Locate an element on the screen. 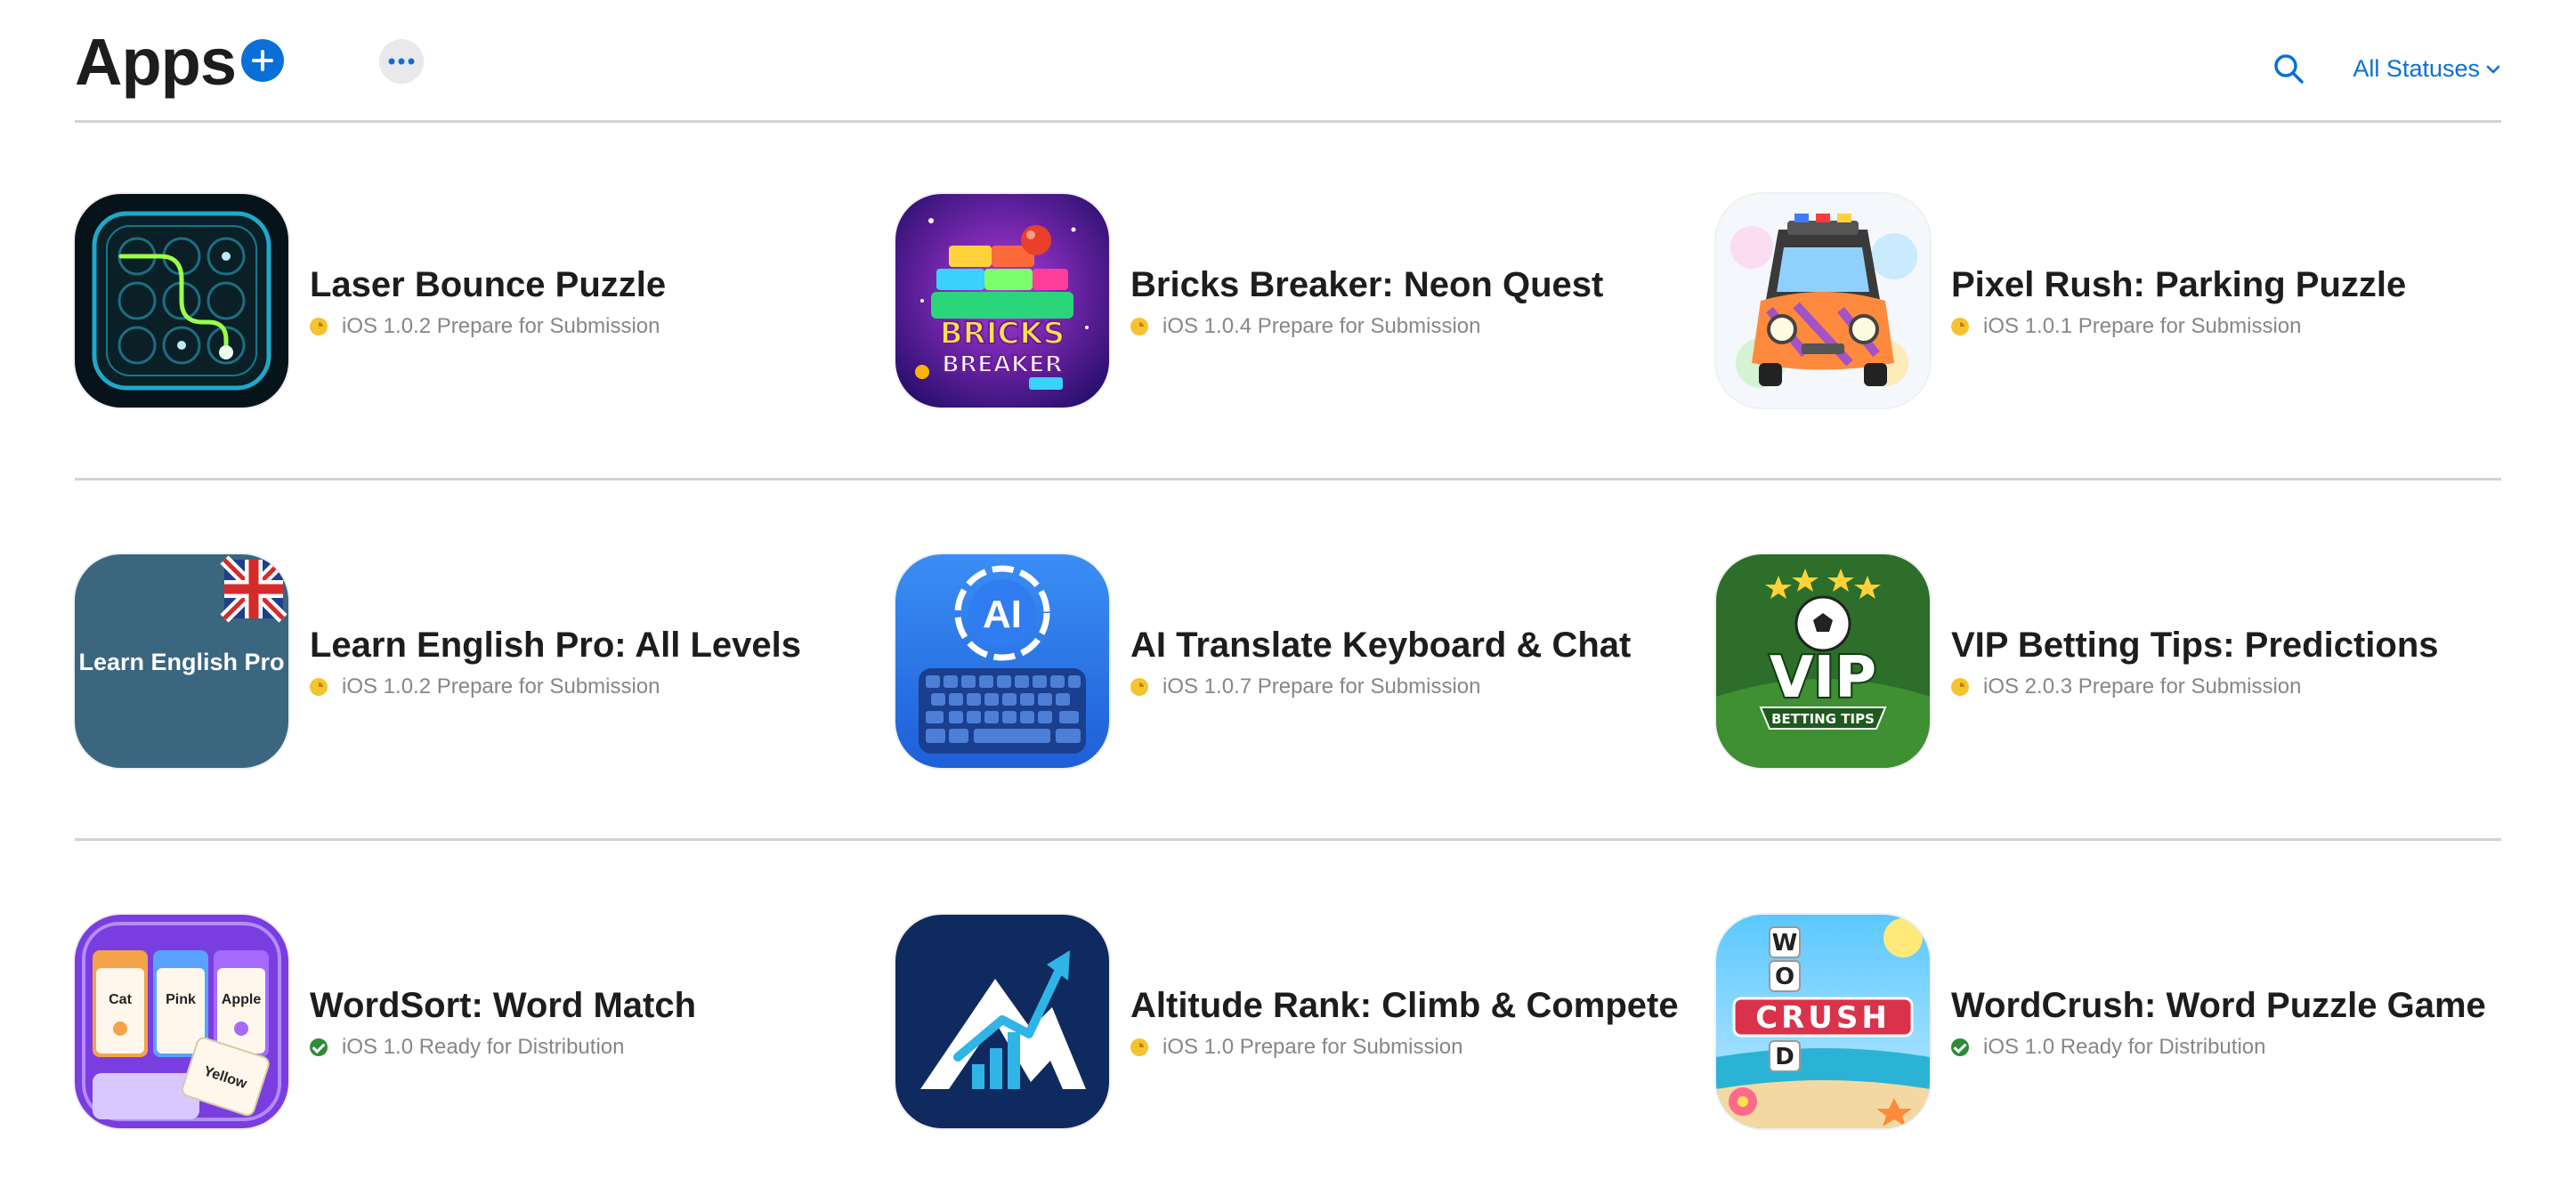 Image resolution: width=2576 pixels, height=1187 pixels. app-status: iOS 1.0.4 Prepare for Submission is located at coordinates (1367, 326).